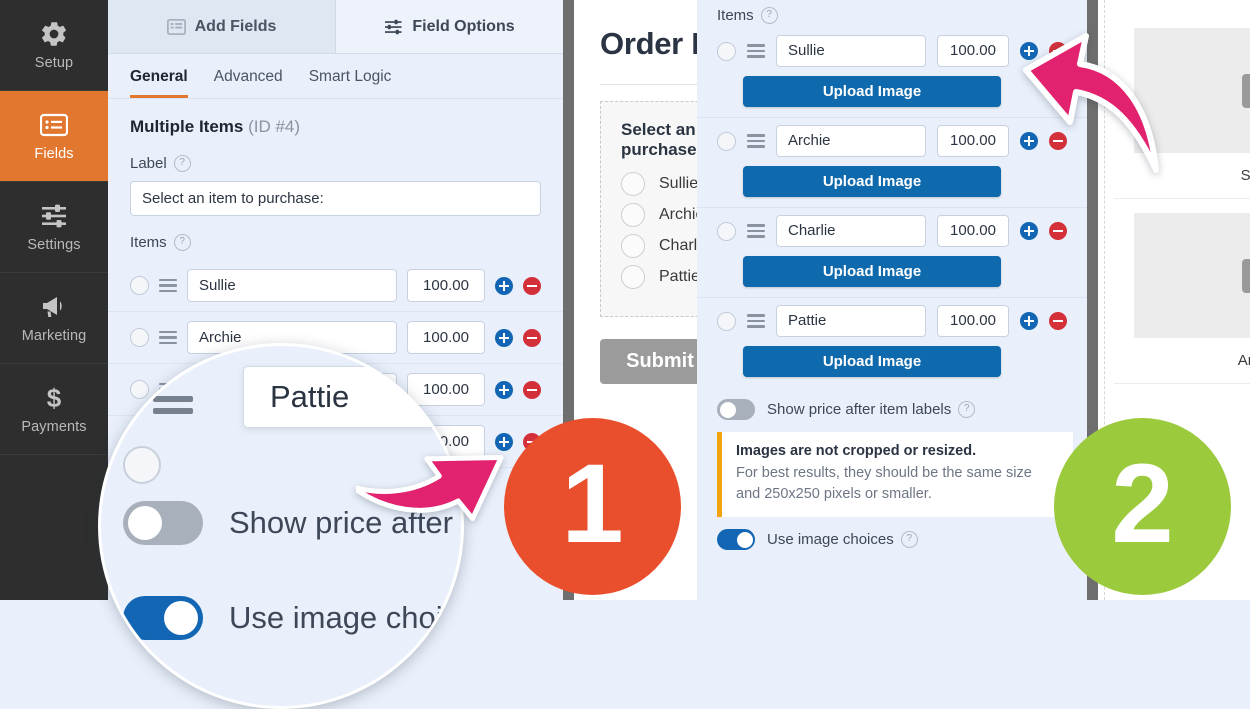 The height and width of the screenshot is (709, 1250). I want to click on list-item: Sullie, so click(659, 184).